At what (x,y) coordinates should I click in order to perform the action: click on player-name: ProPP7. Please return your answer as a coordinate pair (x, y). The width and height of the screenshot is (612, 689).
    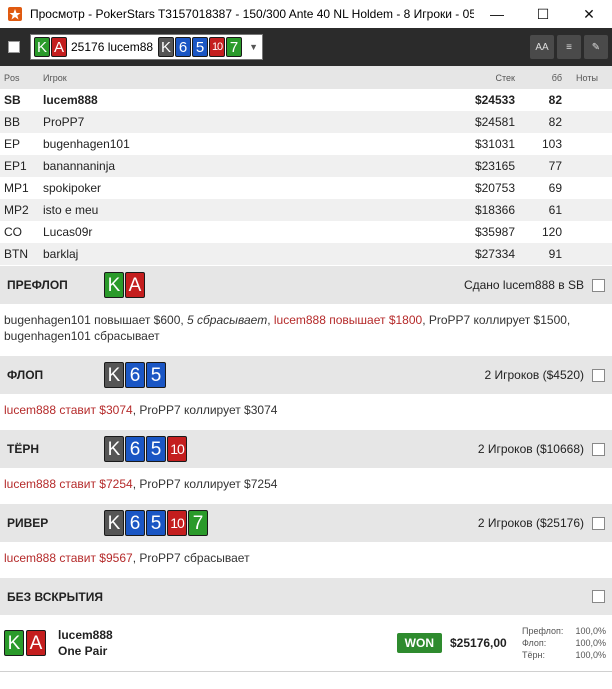
    Looking at the image, I should click on (64, 122).